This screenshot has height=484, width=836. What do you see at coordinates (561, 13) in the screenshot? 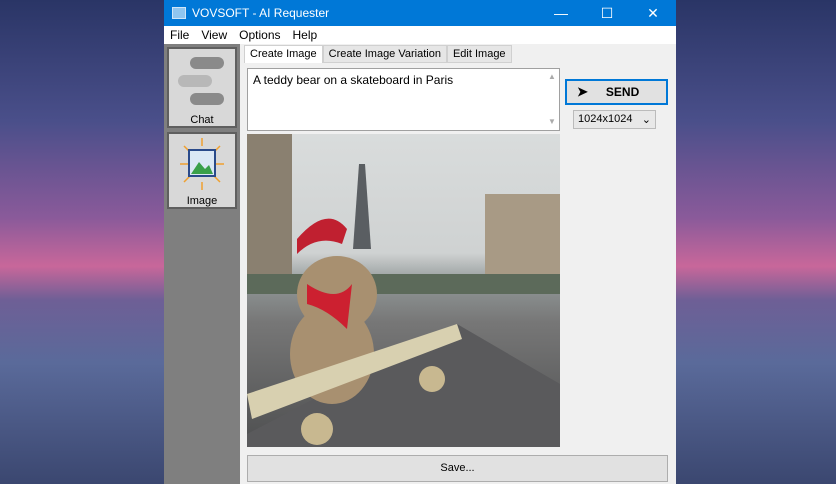
I see `minimize-button: —` at bounding box center [561, 13].